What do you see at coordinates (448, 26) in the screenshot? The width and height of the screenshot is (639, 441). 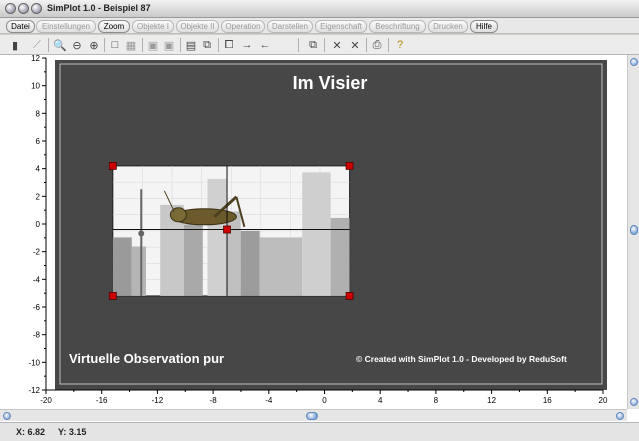 I see `menu-drucken: Drucken` at bounding box center [448, 26].